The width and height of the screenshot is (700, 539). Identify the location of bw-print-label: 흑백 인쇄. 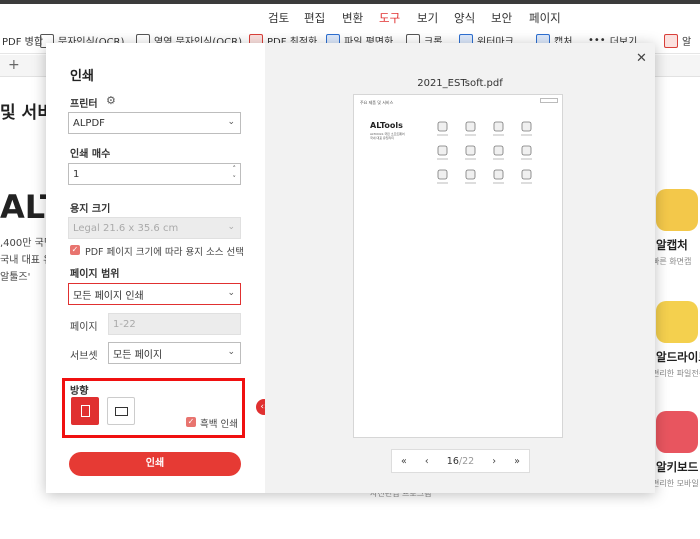
(219, 424).